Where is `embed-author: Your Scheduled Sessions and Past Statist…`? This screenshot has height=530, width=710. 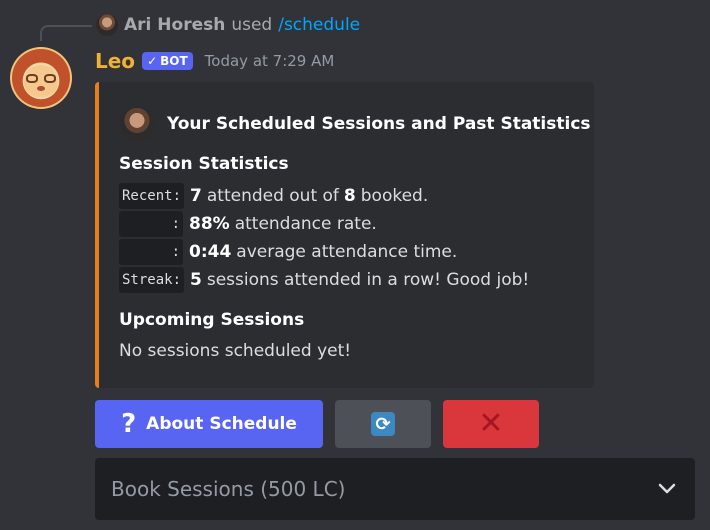 embed-author: Your Scheduled Sessions and Past Statist… is located at coordinates (355, 124).